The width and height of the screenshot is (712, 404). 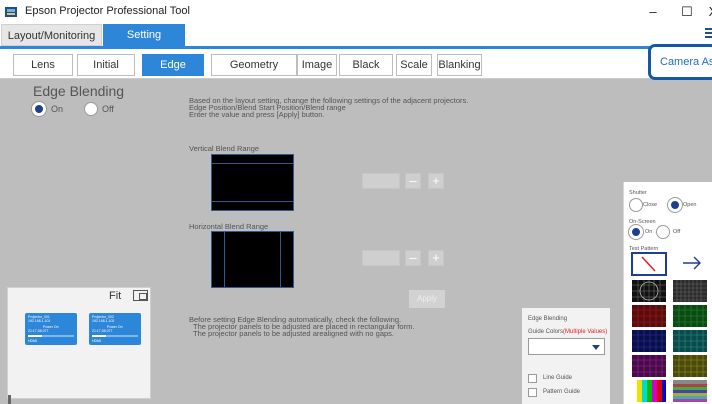 I want to click on fit-screen-icon, so click(x=140, y=295).